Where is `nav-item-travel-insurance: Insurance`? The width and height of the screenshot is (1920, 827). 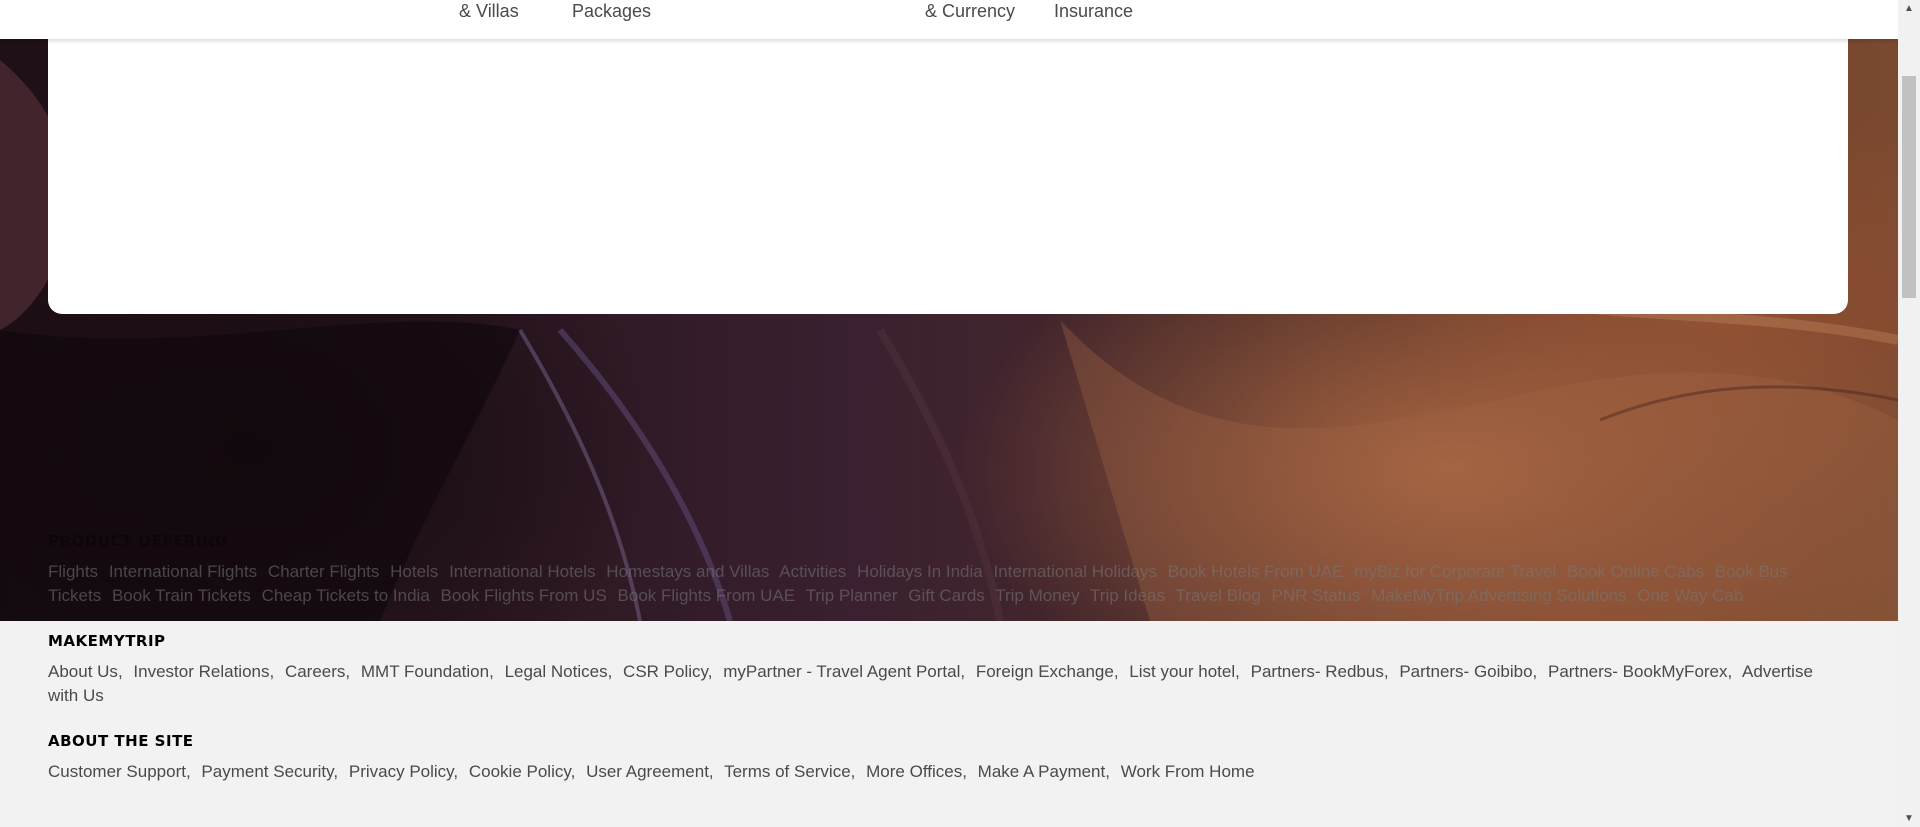 nav-item-travel-insurance: Insurance is located at coordinates (1093, 11).